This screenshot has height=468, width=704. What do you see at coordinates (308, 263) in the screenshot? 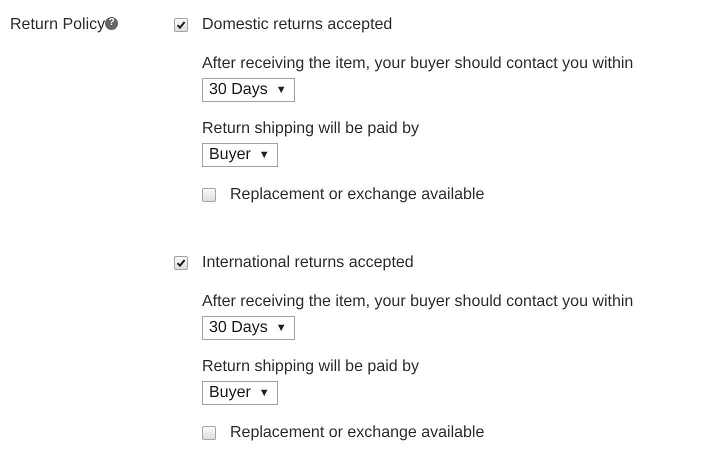
I see `checkbox-label: International returns accepted` at bounding box center [308, 263].